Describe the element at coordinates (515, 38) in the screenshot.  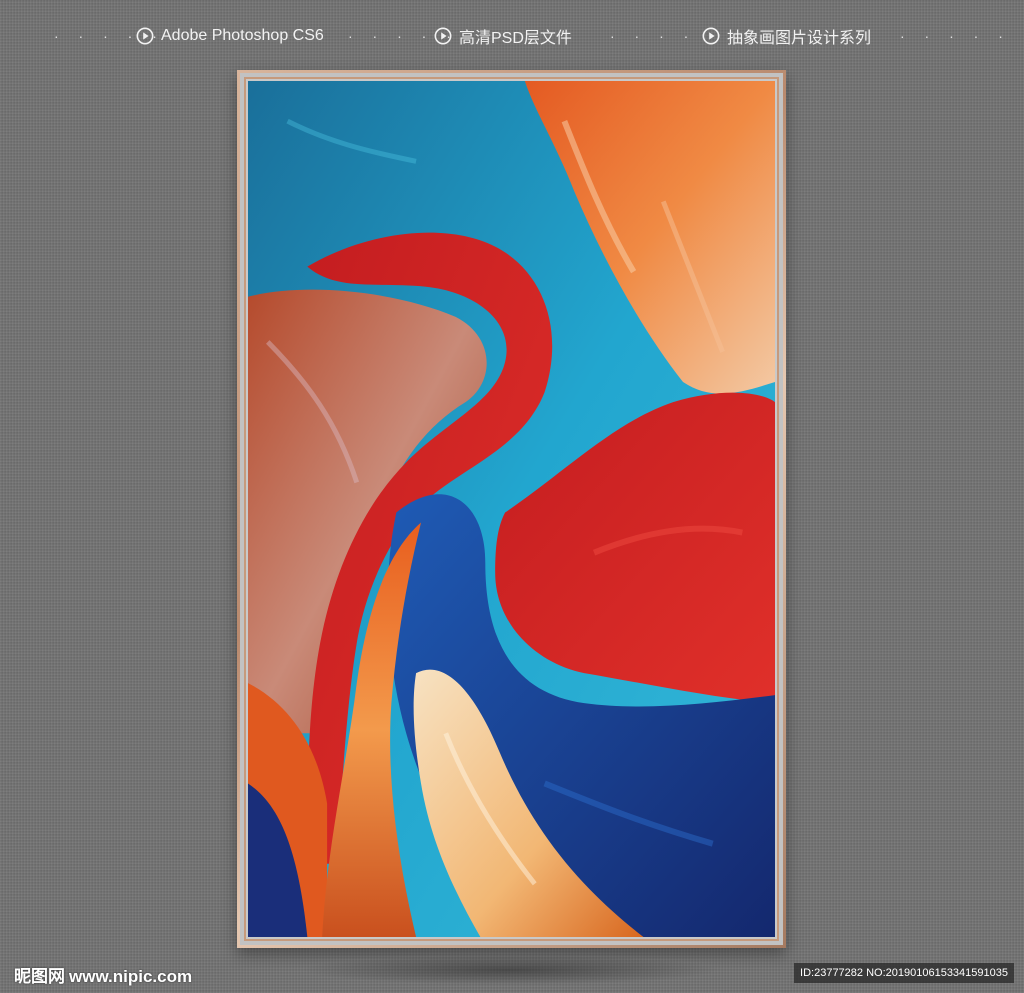
I see `banner-label-psd: 高清PSD层文件` at that location.